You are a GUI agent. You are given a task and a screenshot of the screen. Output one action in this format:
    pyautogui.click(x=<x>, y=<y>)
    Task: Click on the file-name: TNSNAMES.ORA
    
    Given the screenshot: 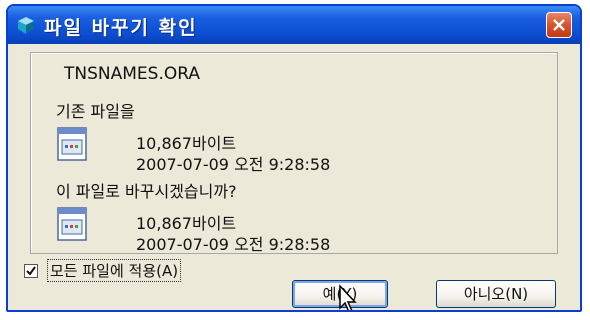 What is the action you would take?
    pyautogui.click(x=132, y=74)
    